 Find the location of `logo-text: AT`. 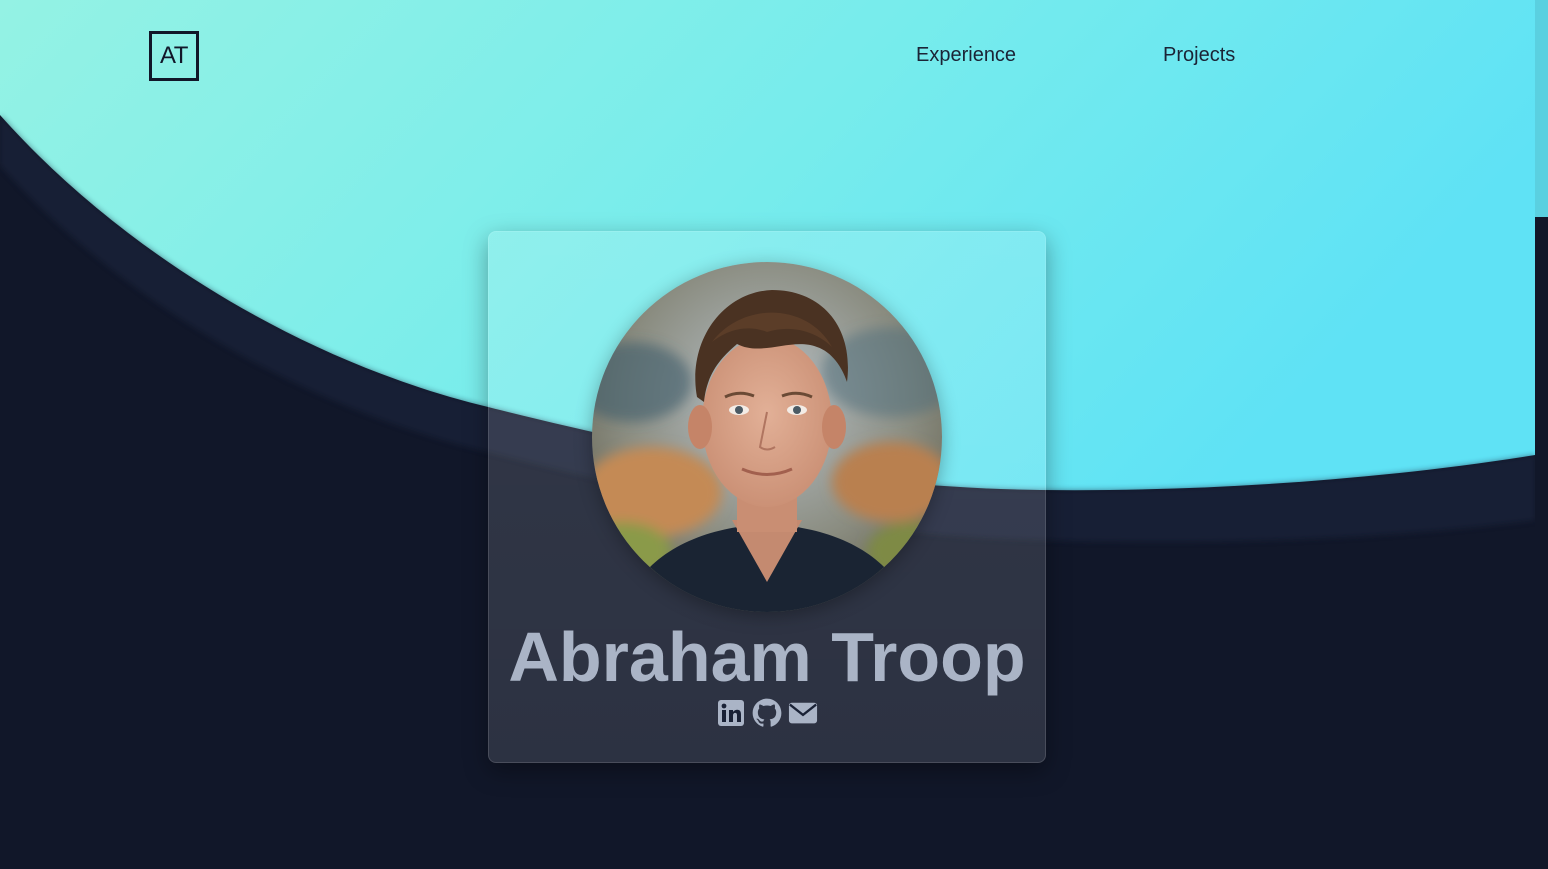

logo-text: AT is located at coordinates (174, 55).